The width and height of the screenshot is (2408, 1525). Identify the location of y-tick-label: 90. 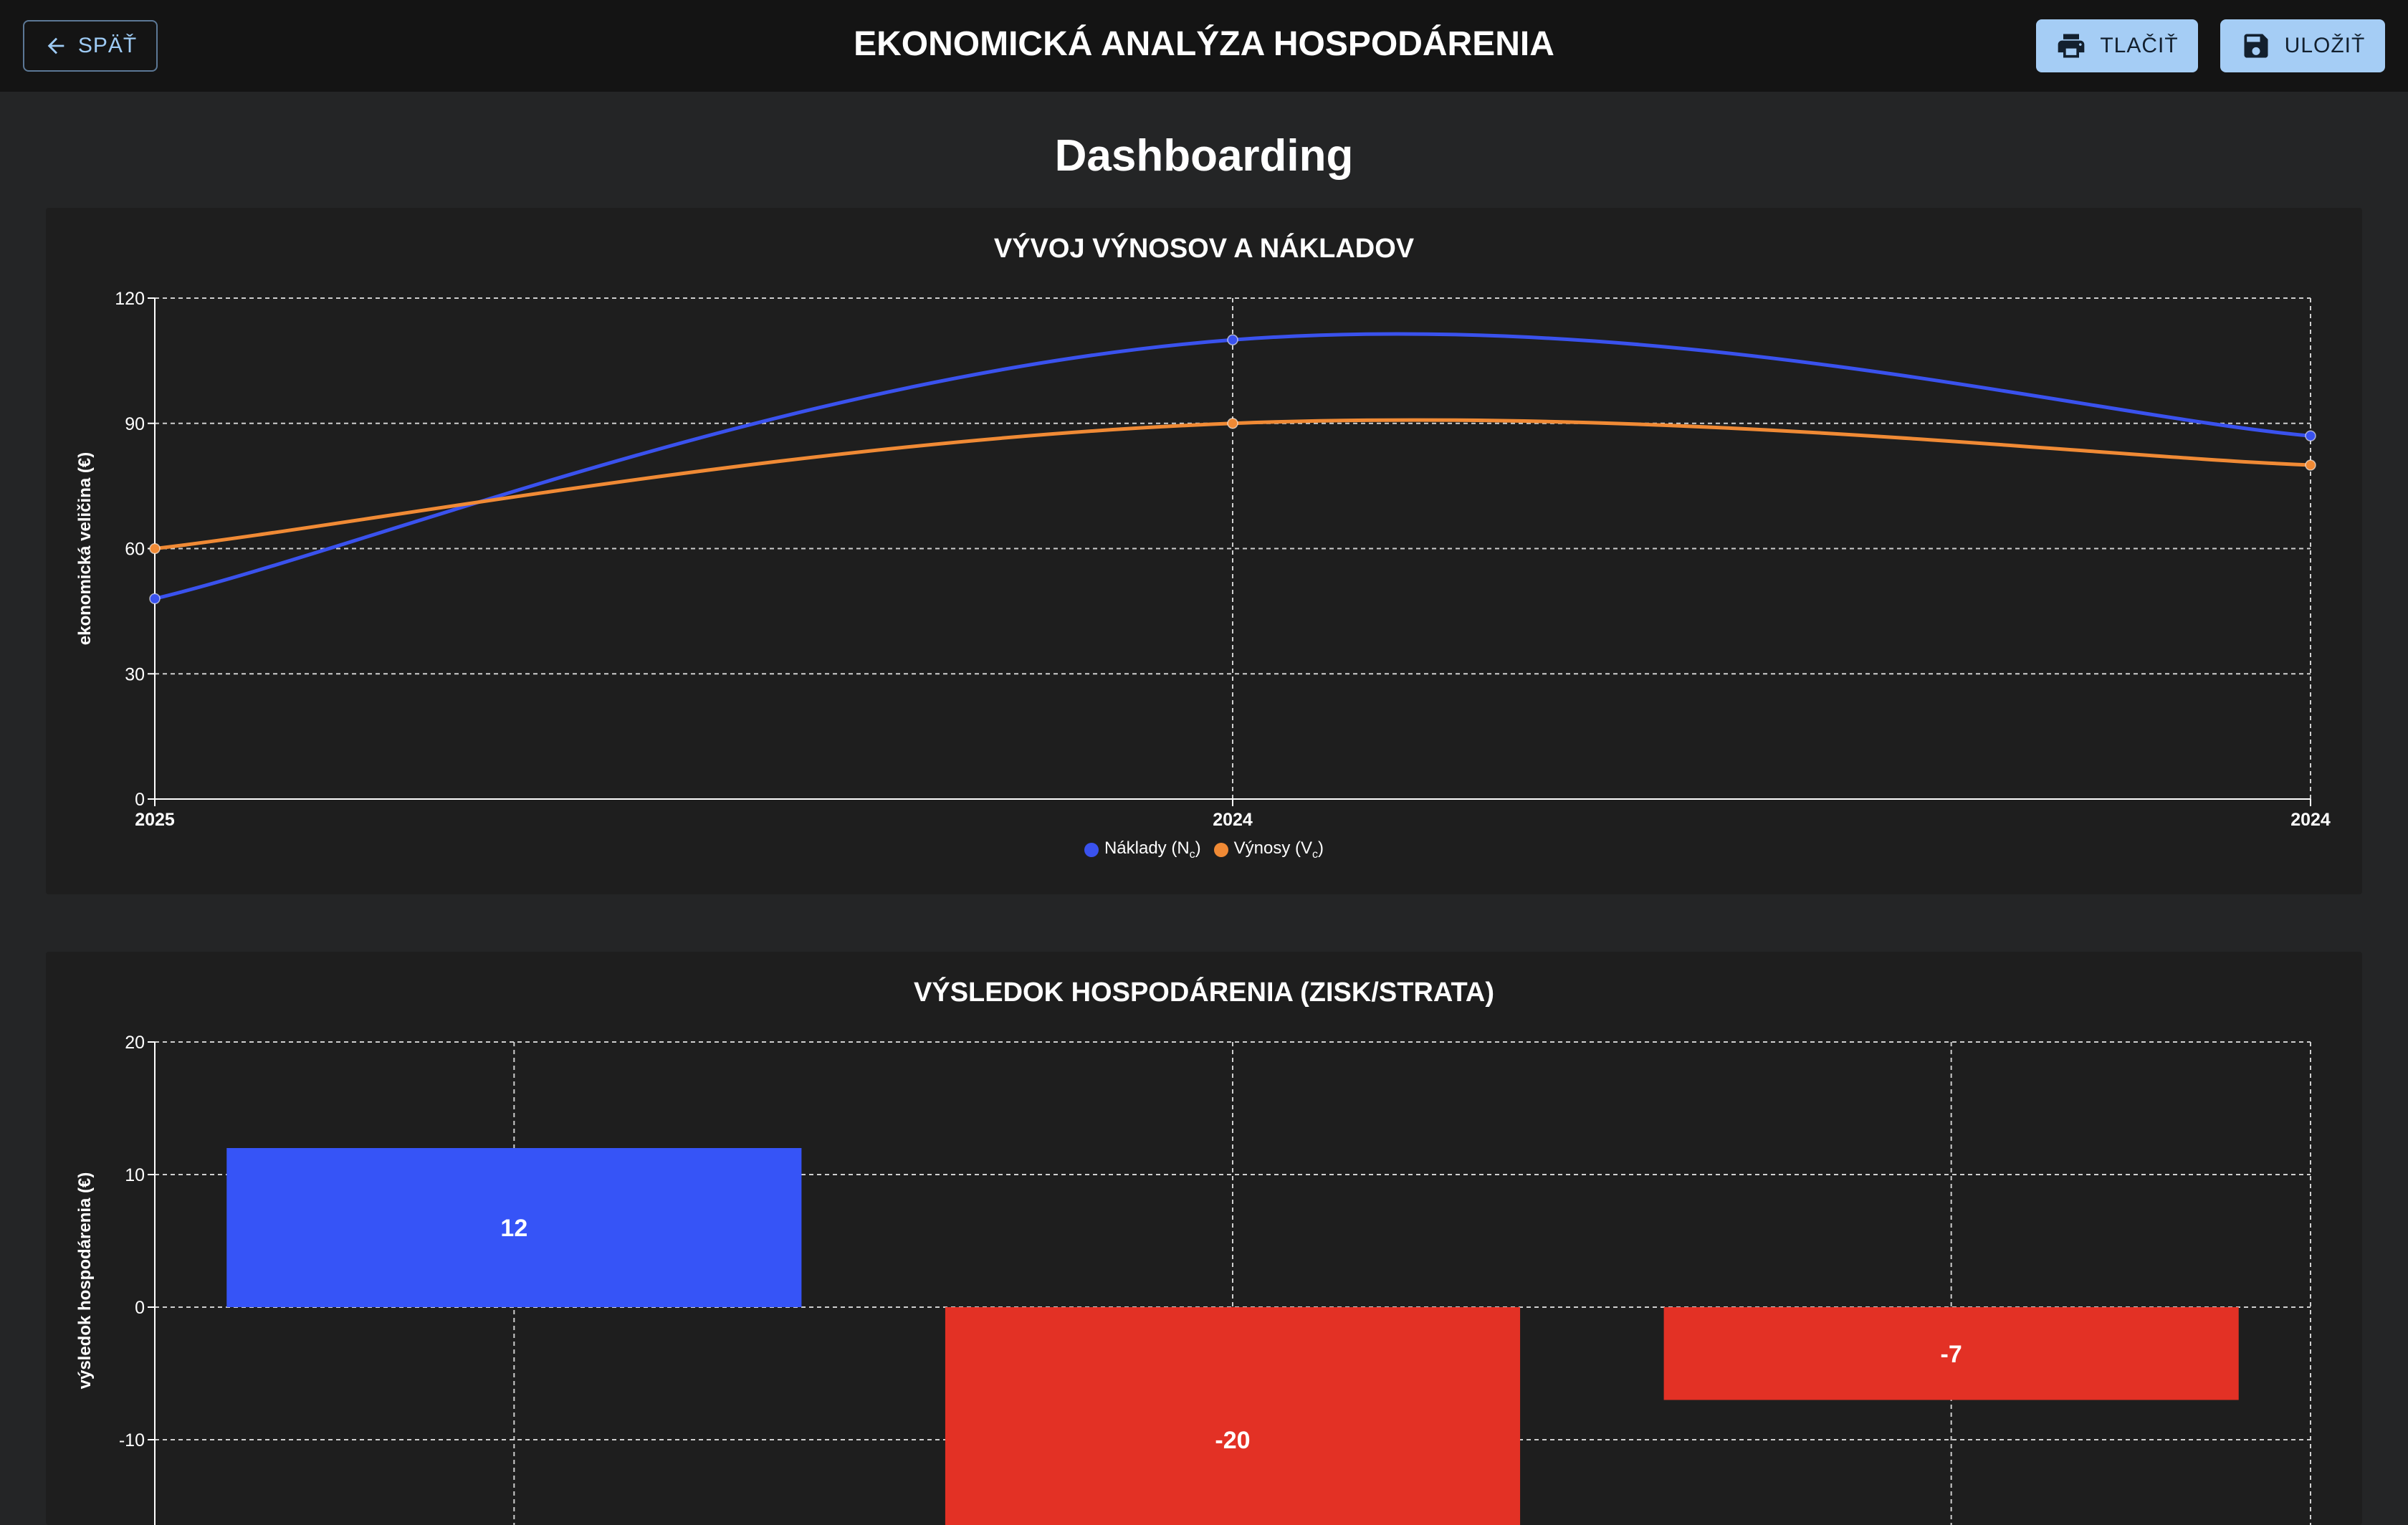
(135, 424).